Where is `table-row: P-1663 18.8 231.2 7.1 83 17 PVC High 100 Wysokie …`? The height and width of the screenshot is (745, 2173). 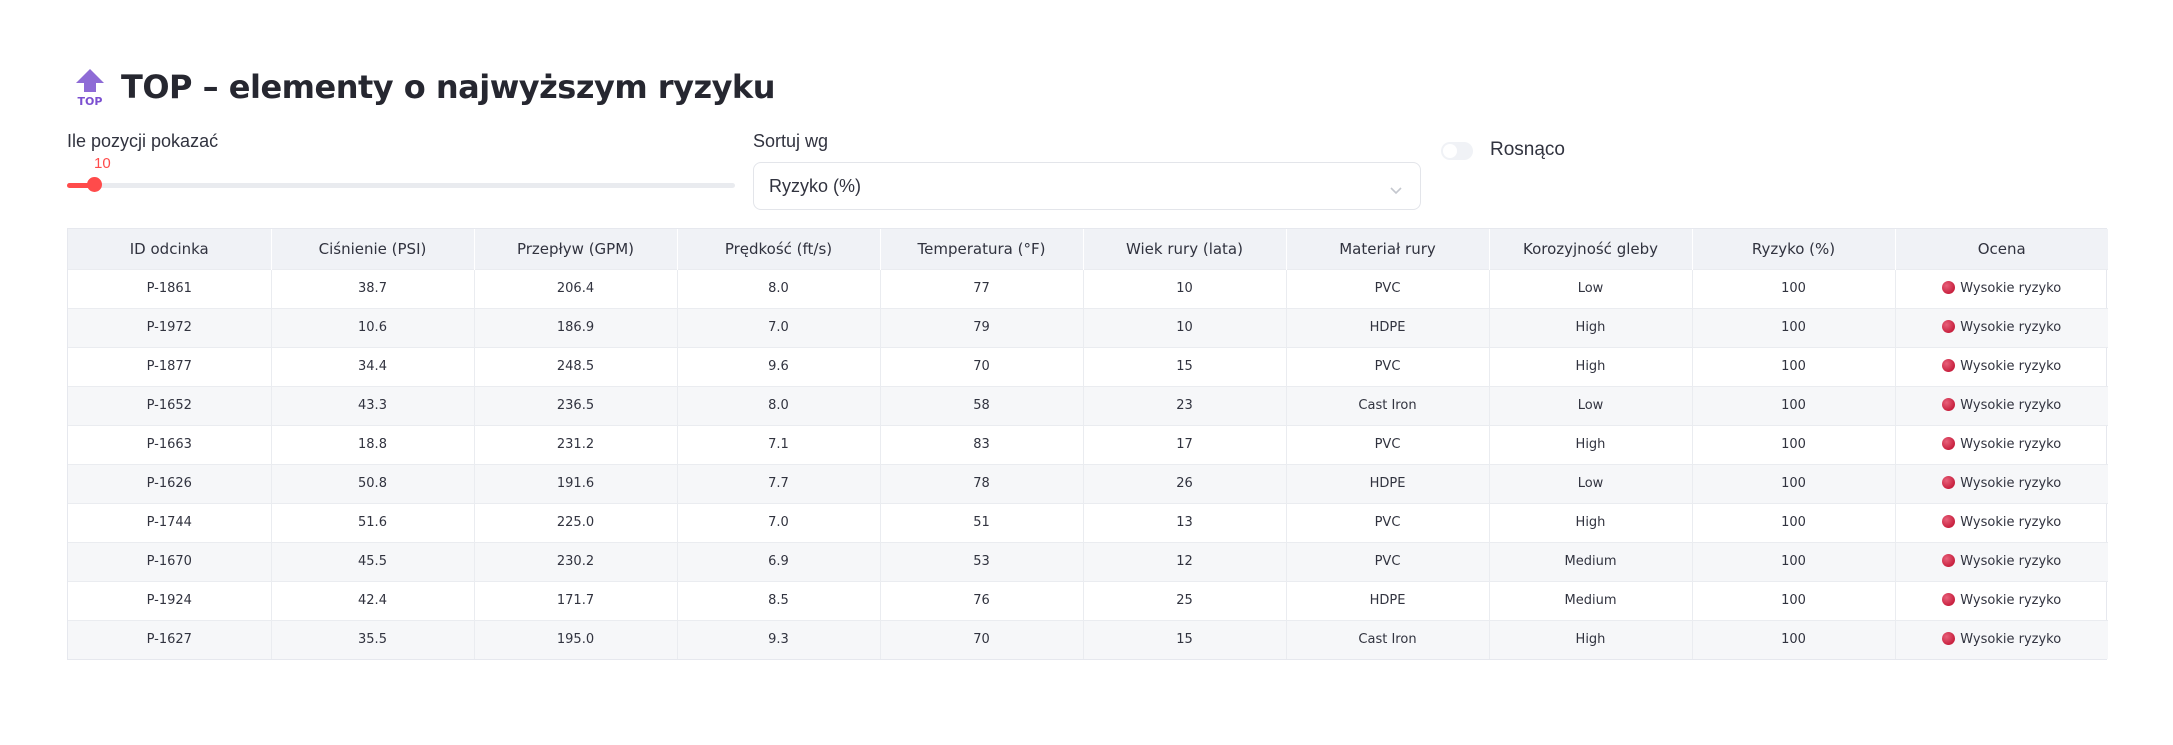
table-row: P-1663 18.8 231.2 7.1 83 17 PVC High 100 Wysokie … is located at coordinates (1088, 444).